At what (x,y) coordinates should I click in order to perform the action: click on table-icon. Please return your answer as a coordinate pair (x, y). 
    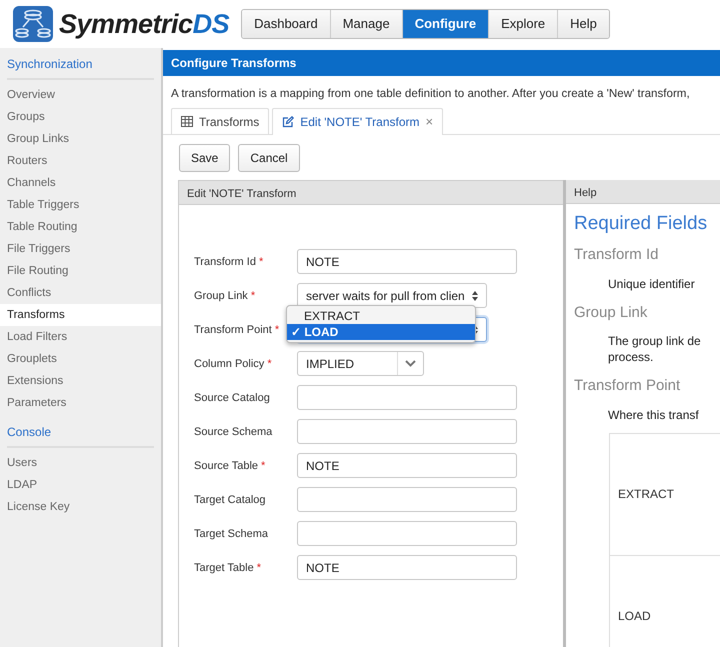
    Looking at the image, I should click on (187, 122).